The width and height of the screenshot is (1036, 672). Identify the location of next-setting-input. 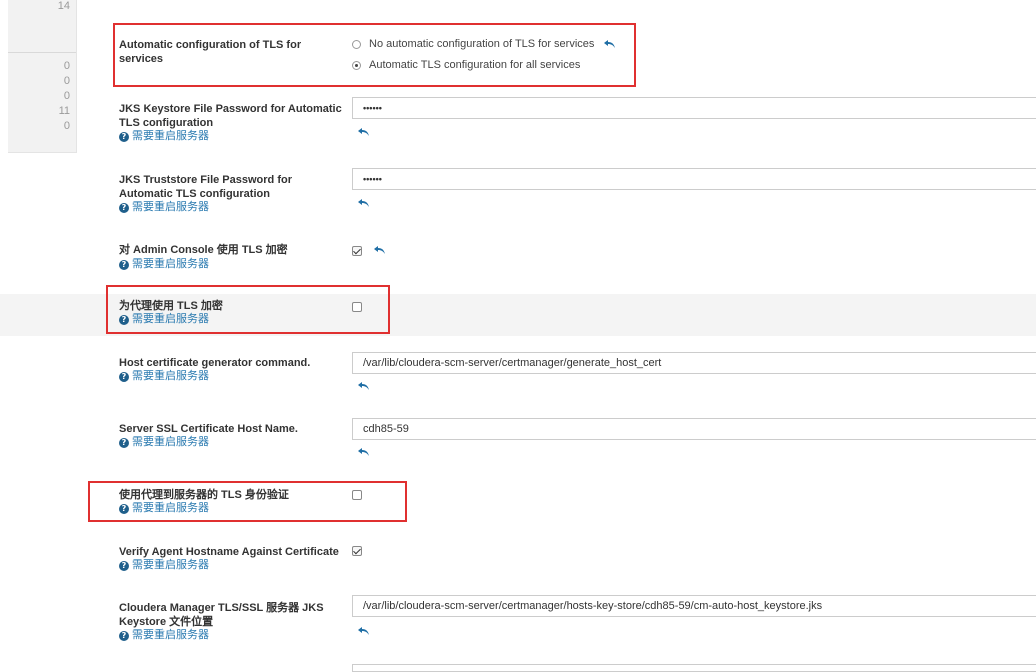
(694, 668).